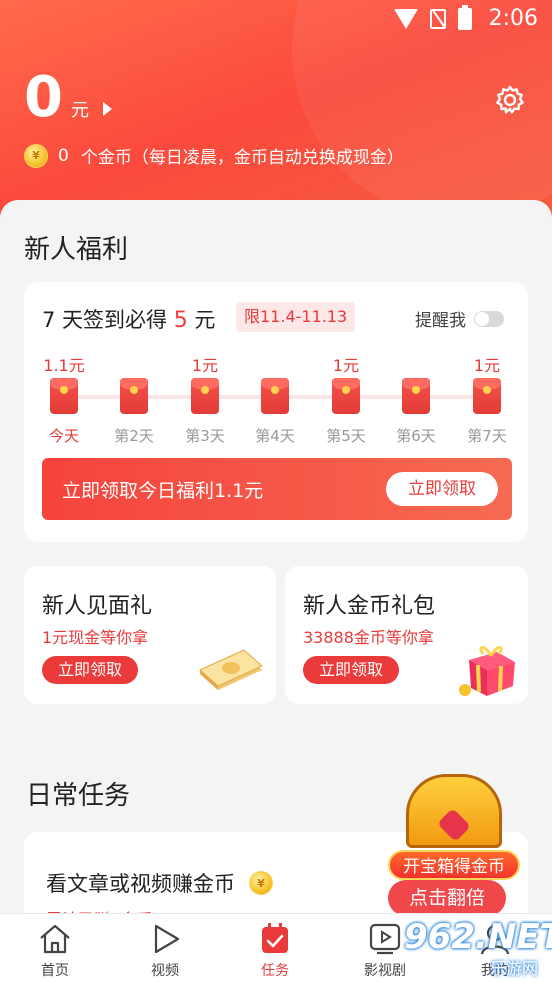 This screenshot has width=552, height=982. I want to click on balance-unit: 元, so click(79, 110).